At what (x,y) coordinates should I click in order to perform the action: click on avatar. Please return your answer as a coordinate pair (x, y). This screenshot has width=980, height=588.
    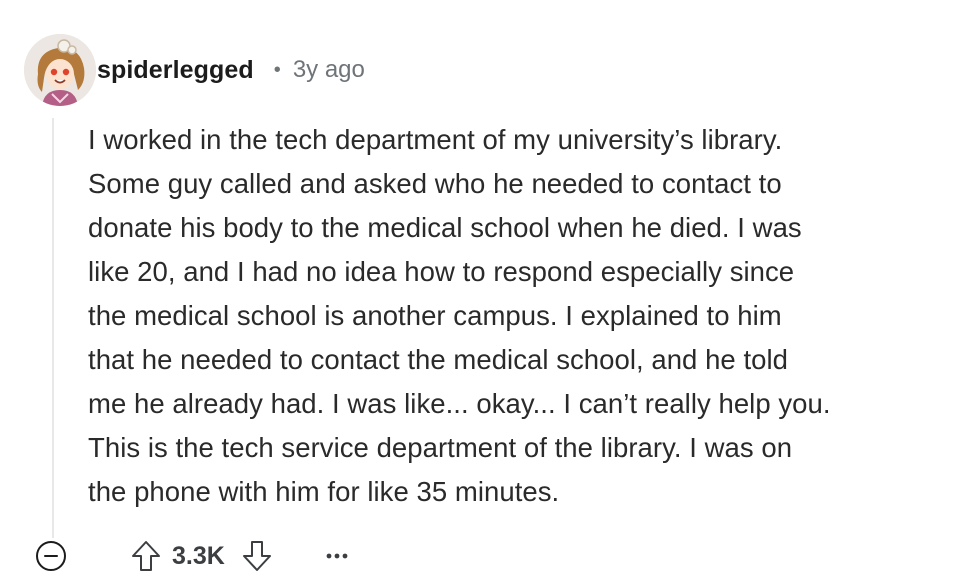
    Looking at the image, I should click on (60, 70).